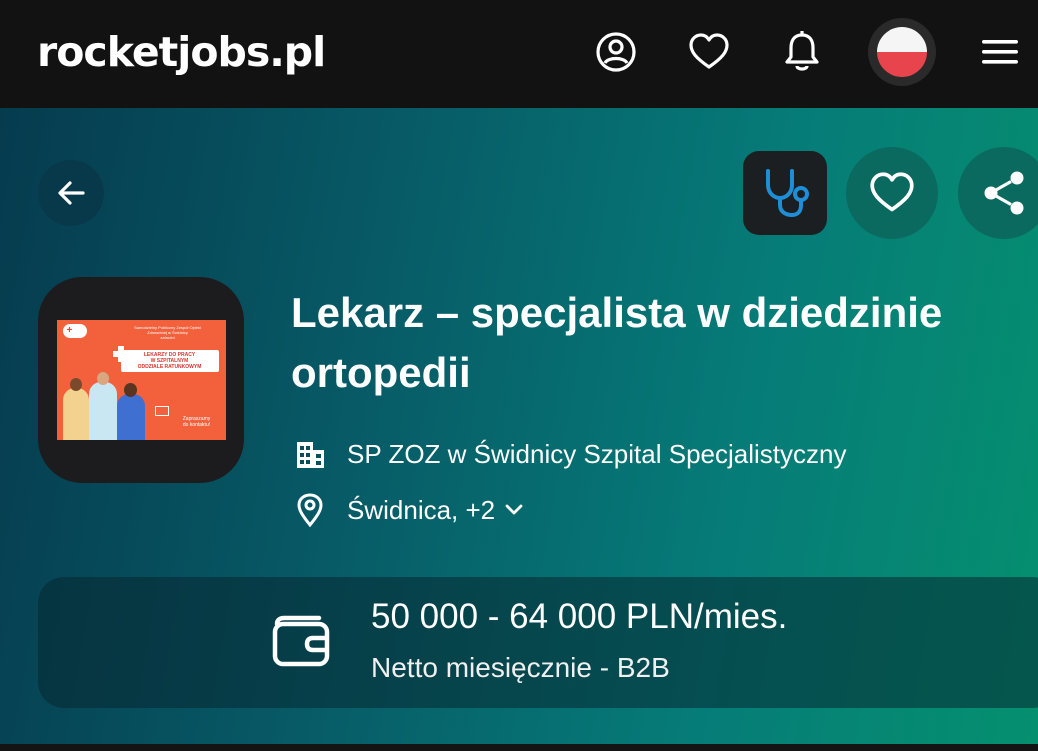 The width and height of the screenshot is (1038, 751). What do you see at coordinates (520, 667) in the screenshot?
I see `salary-type: Netto miesięcznie - B2B` at bounding box center [520, 667].